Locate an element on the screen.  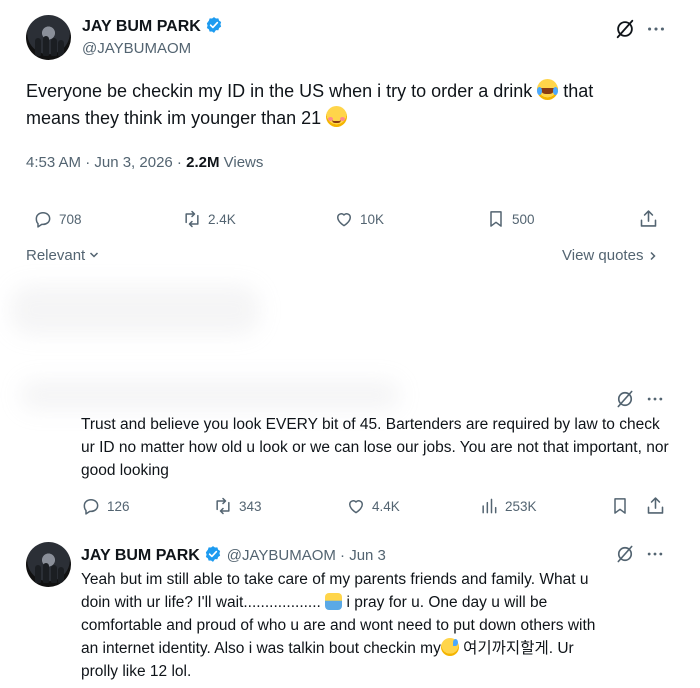
like-button: 10K is located at coordinates (359, 219).